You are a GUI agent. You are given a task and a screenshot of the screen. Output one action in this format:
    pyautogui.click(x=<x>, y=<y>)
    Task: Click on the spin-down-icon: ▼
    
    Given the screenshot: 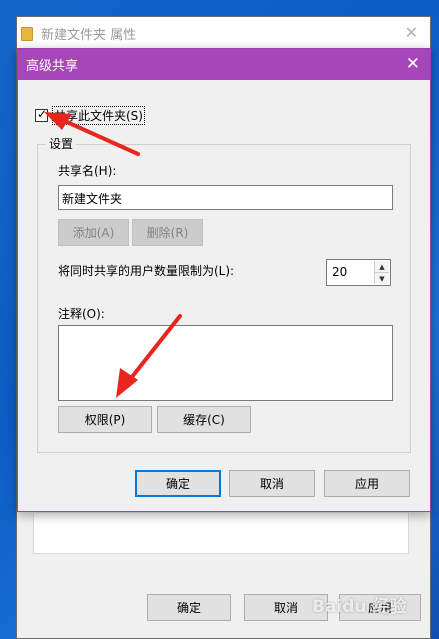 What is the action you would take?
    pyautogui.click(x=382, y=278)
    